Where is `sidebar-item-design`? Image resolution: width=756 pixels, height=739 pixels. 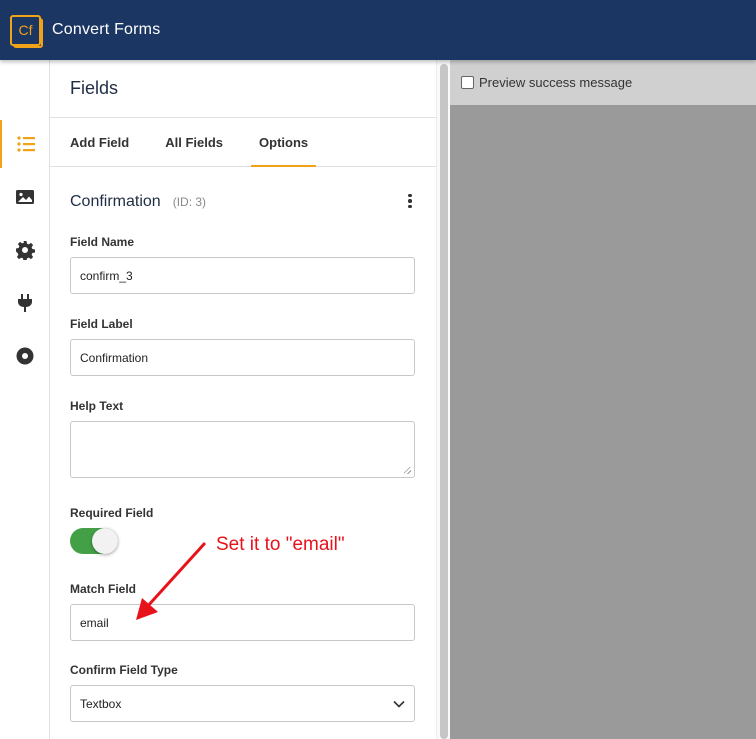 sidebar-item-design is located at coordinates (25, 197).